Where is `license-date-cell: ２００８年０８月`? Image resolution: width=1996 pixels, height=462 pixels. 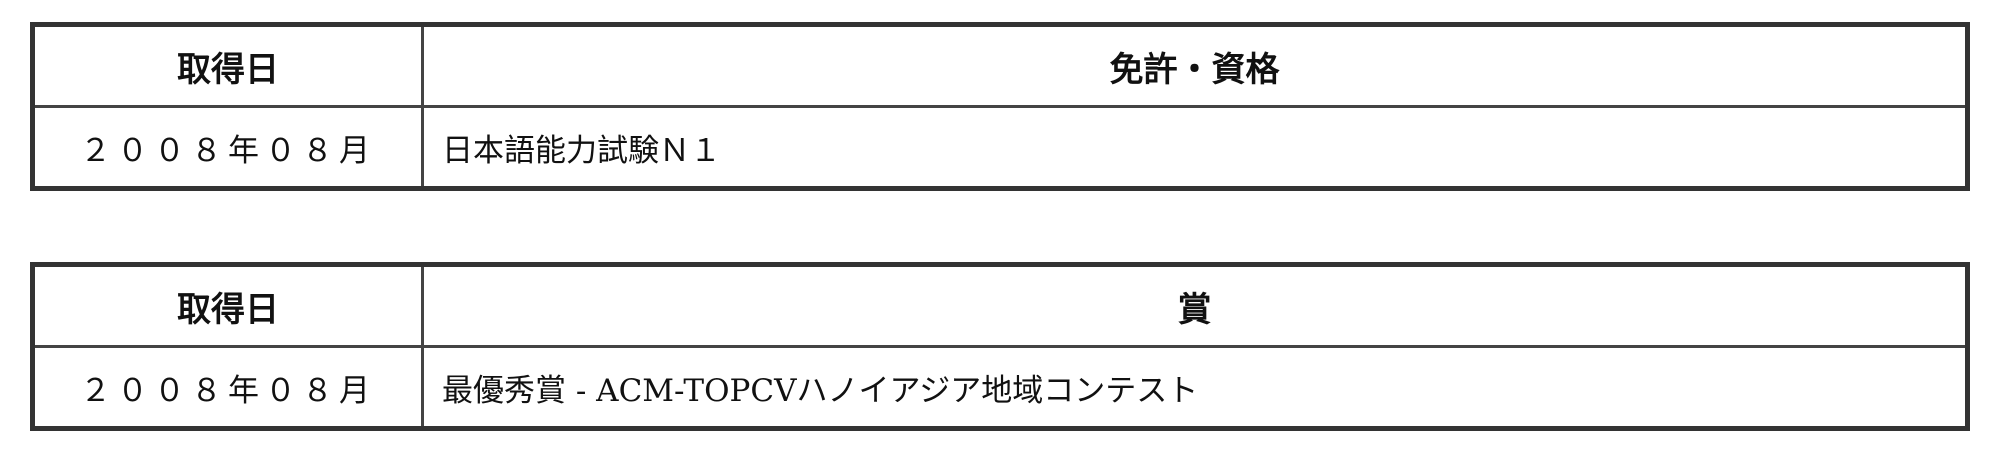 license-date-cell: ２００８年０８月 is located at coordinates (227, 147).